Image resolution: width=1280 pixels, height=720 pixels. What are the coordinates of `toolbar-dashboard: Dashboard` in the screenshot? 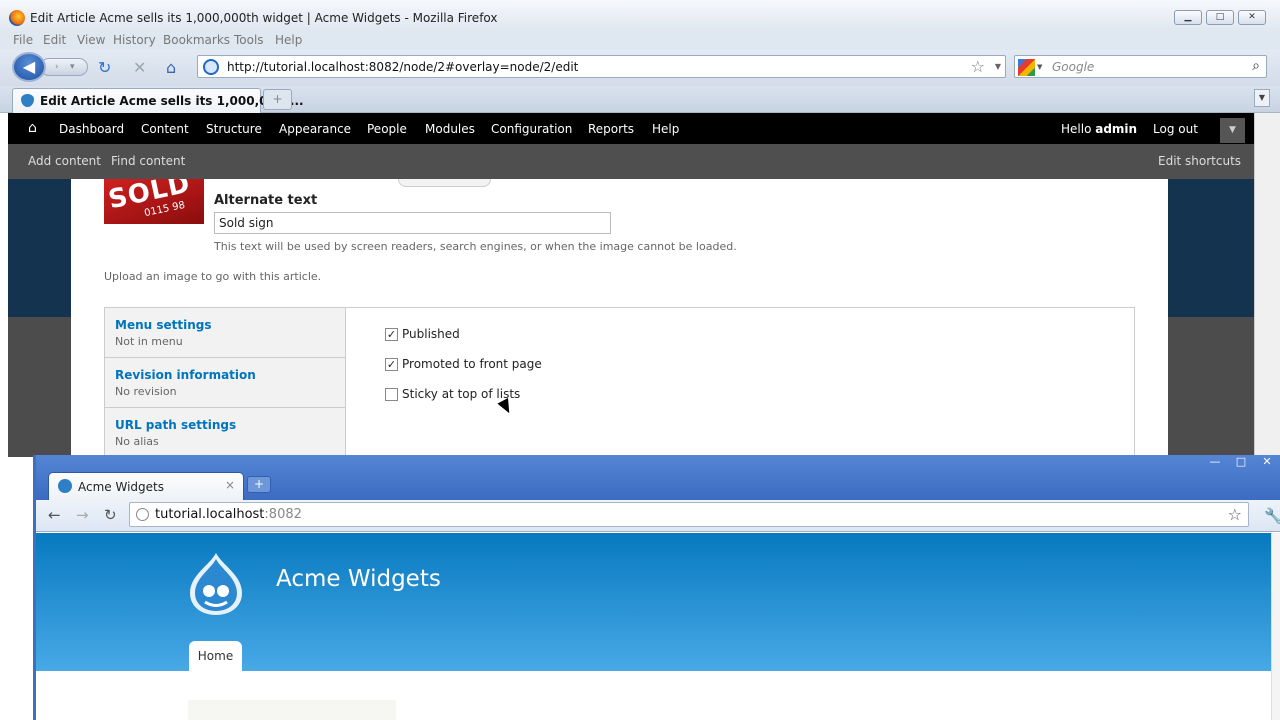 It's located at (91, 129).